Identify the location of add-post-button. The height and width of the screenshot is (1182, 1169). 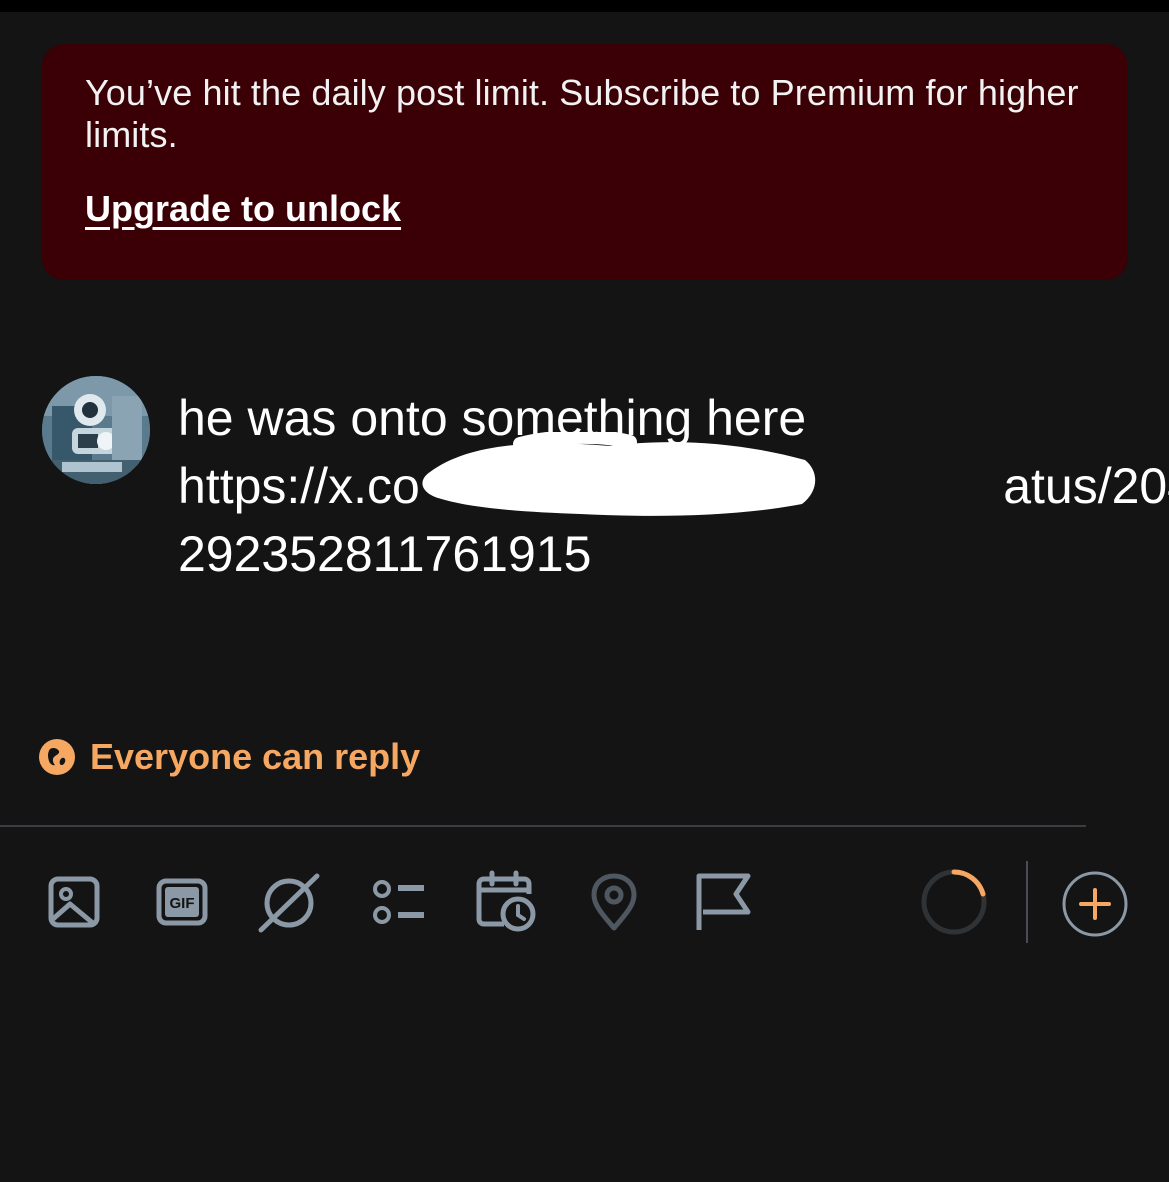
(1095, 904).